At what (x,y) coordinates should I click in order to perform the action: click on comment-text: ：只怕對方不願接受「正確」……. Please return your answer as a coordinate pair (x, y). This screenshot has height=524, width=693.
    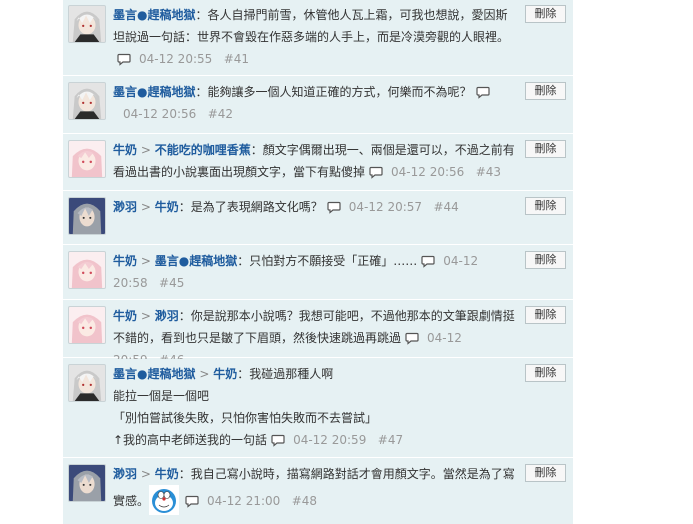
    Looking at the image, I should click on (327, 261).